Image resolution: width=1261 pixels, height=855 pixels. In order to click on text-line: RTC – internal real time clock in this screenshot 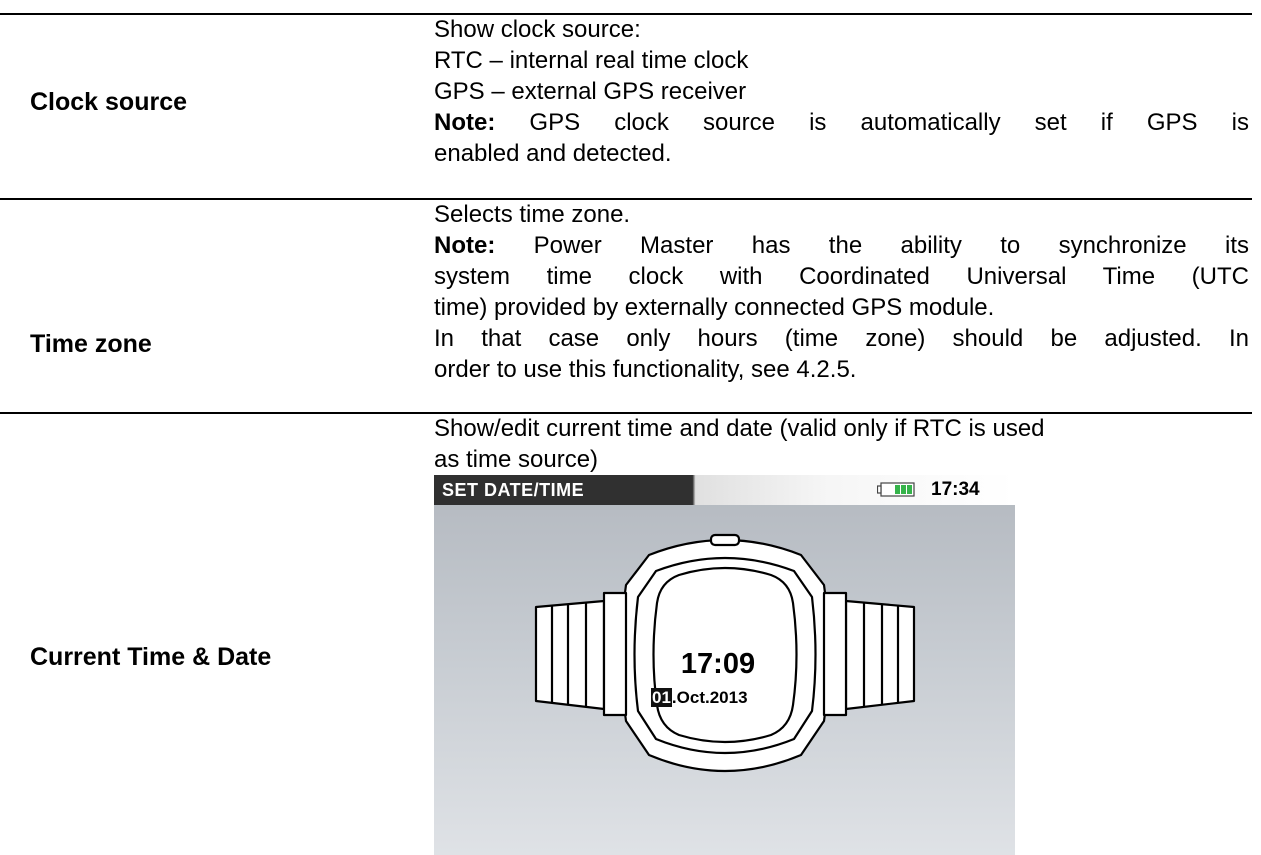, I will do `click(591, 60)`.